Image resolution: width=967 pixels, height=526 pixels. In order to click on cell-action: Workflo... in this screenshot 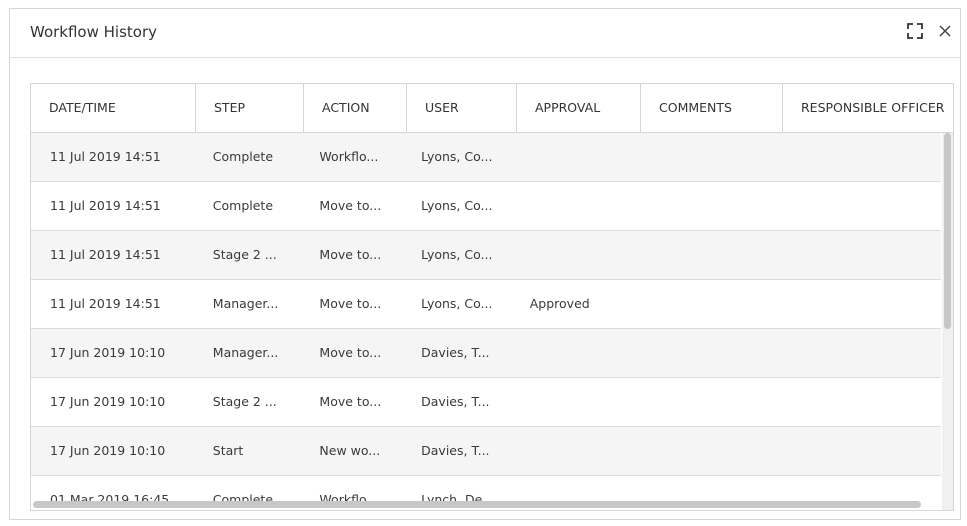, I will do `click(349, 156)`.